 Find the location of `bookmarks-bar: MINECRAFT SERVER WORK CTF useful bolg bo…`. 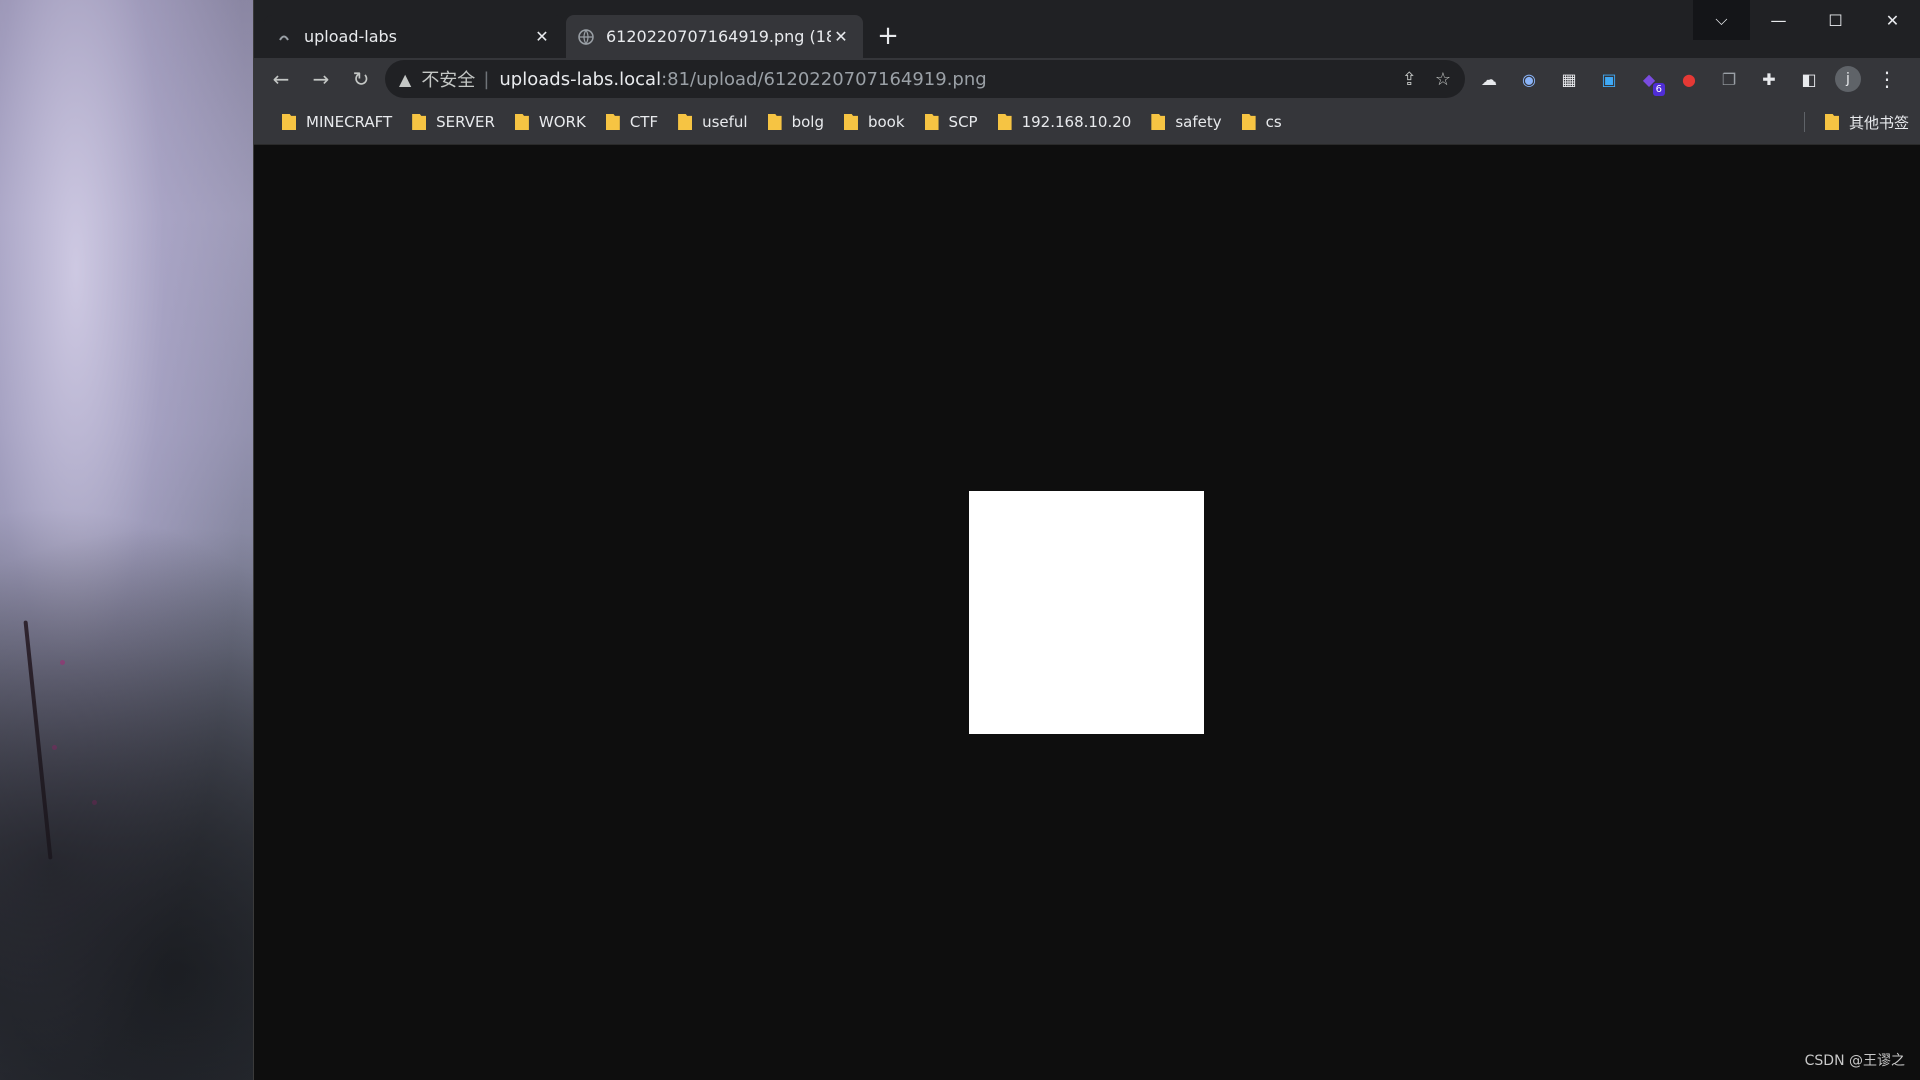

bookmarks-bar: MINECRAFT SERVER WORK CTF useful bolg bo… is located at coordinates (1087, 122).